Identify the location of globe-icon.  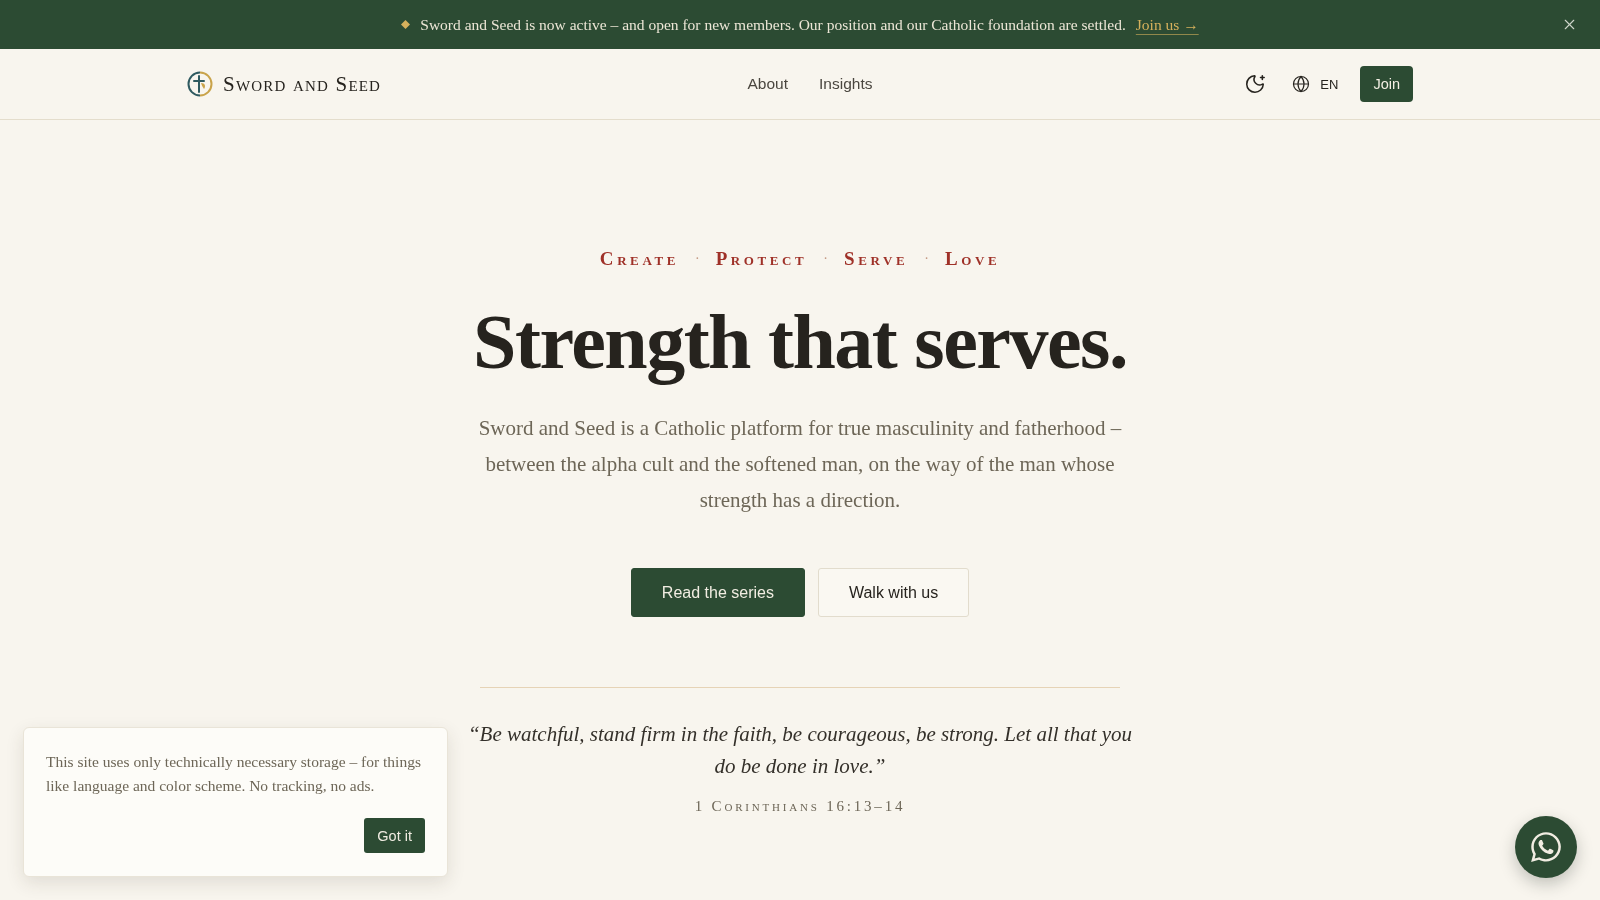
(1301, 84).